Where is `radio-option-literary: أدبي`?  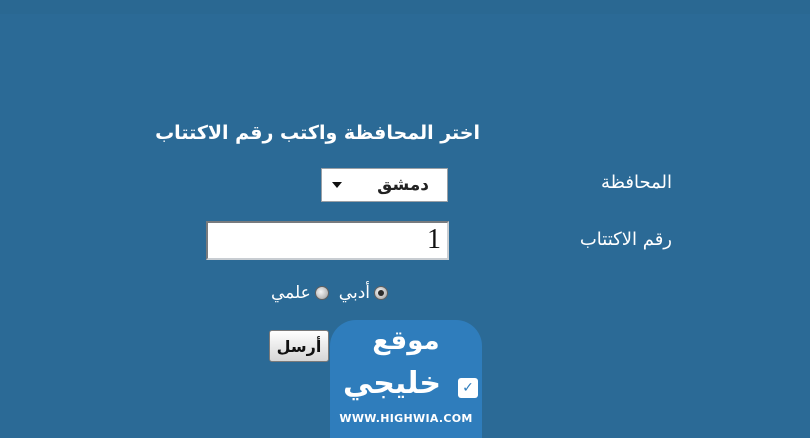
radio-option-literary: أدبي is located at coordinates (363, 293).